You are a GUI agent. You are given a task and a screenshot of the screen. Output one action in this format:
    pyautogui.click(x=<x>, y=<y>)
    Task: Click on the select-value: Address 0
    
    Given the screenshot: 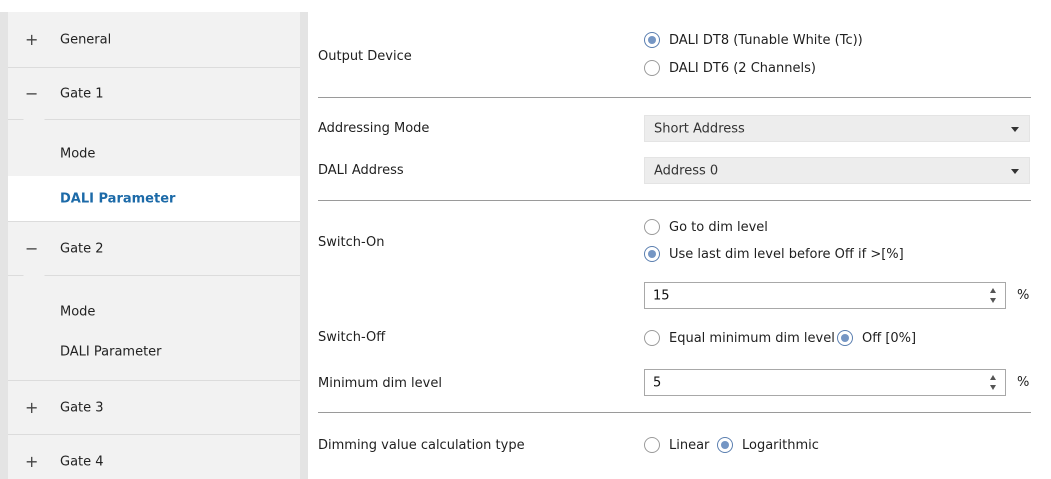 What is the action you would take?
    pyautogui.click(x=686, y=170)
    